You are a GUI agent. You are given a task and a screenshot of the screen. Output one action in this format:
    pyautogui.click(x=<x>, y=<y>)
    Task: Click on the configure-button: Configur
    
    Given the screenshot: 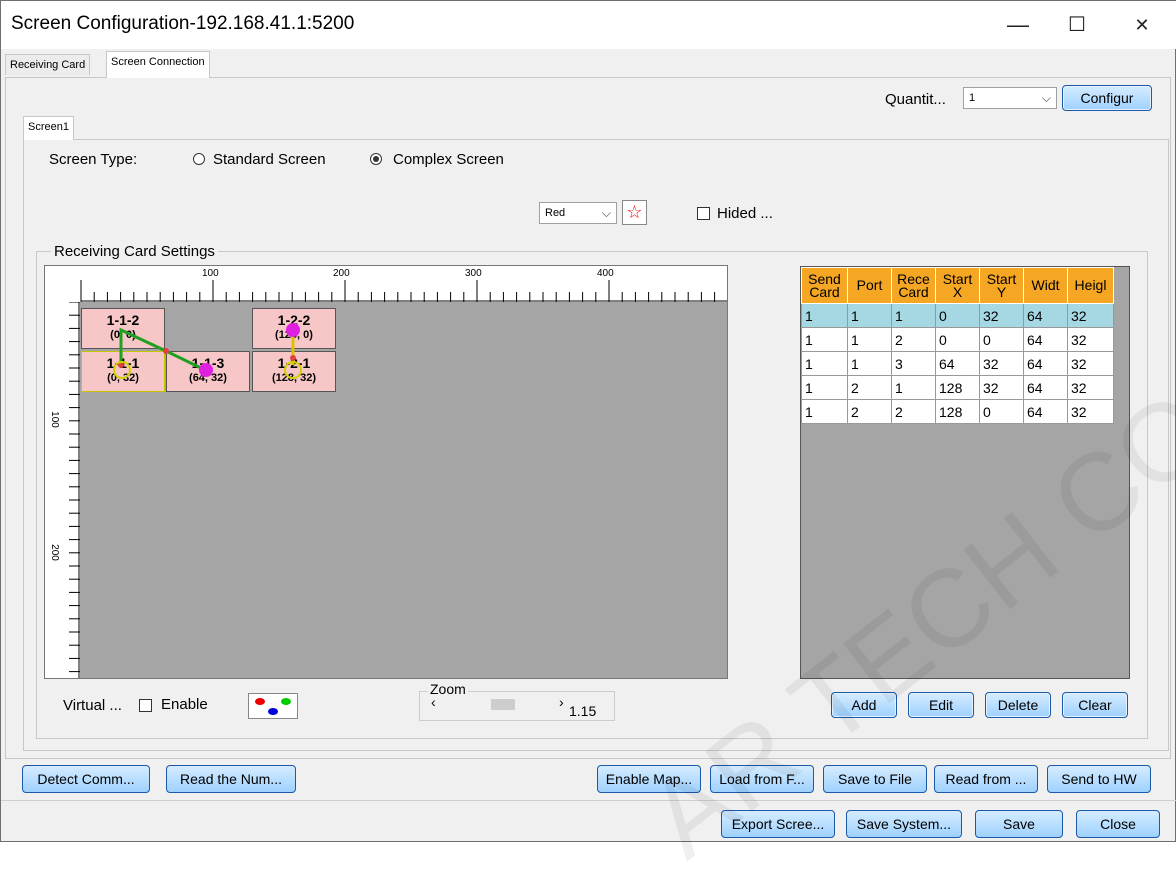 What is the action you would take?
    pyautogui.click(x=1107, y=98)
    